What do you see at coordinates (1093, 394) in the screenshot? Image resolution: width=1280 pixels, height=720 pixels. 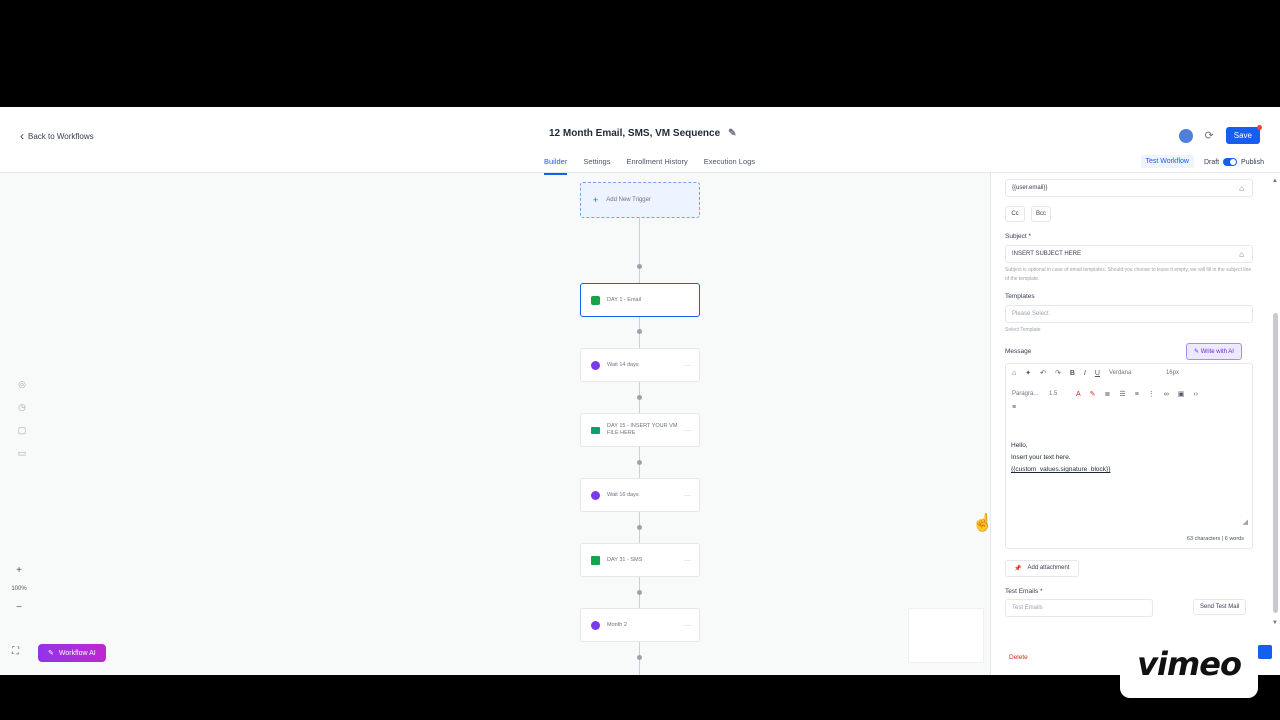 I see `highlight-icon: ✎` at bounding box center [1093, 394].